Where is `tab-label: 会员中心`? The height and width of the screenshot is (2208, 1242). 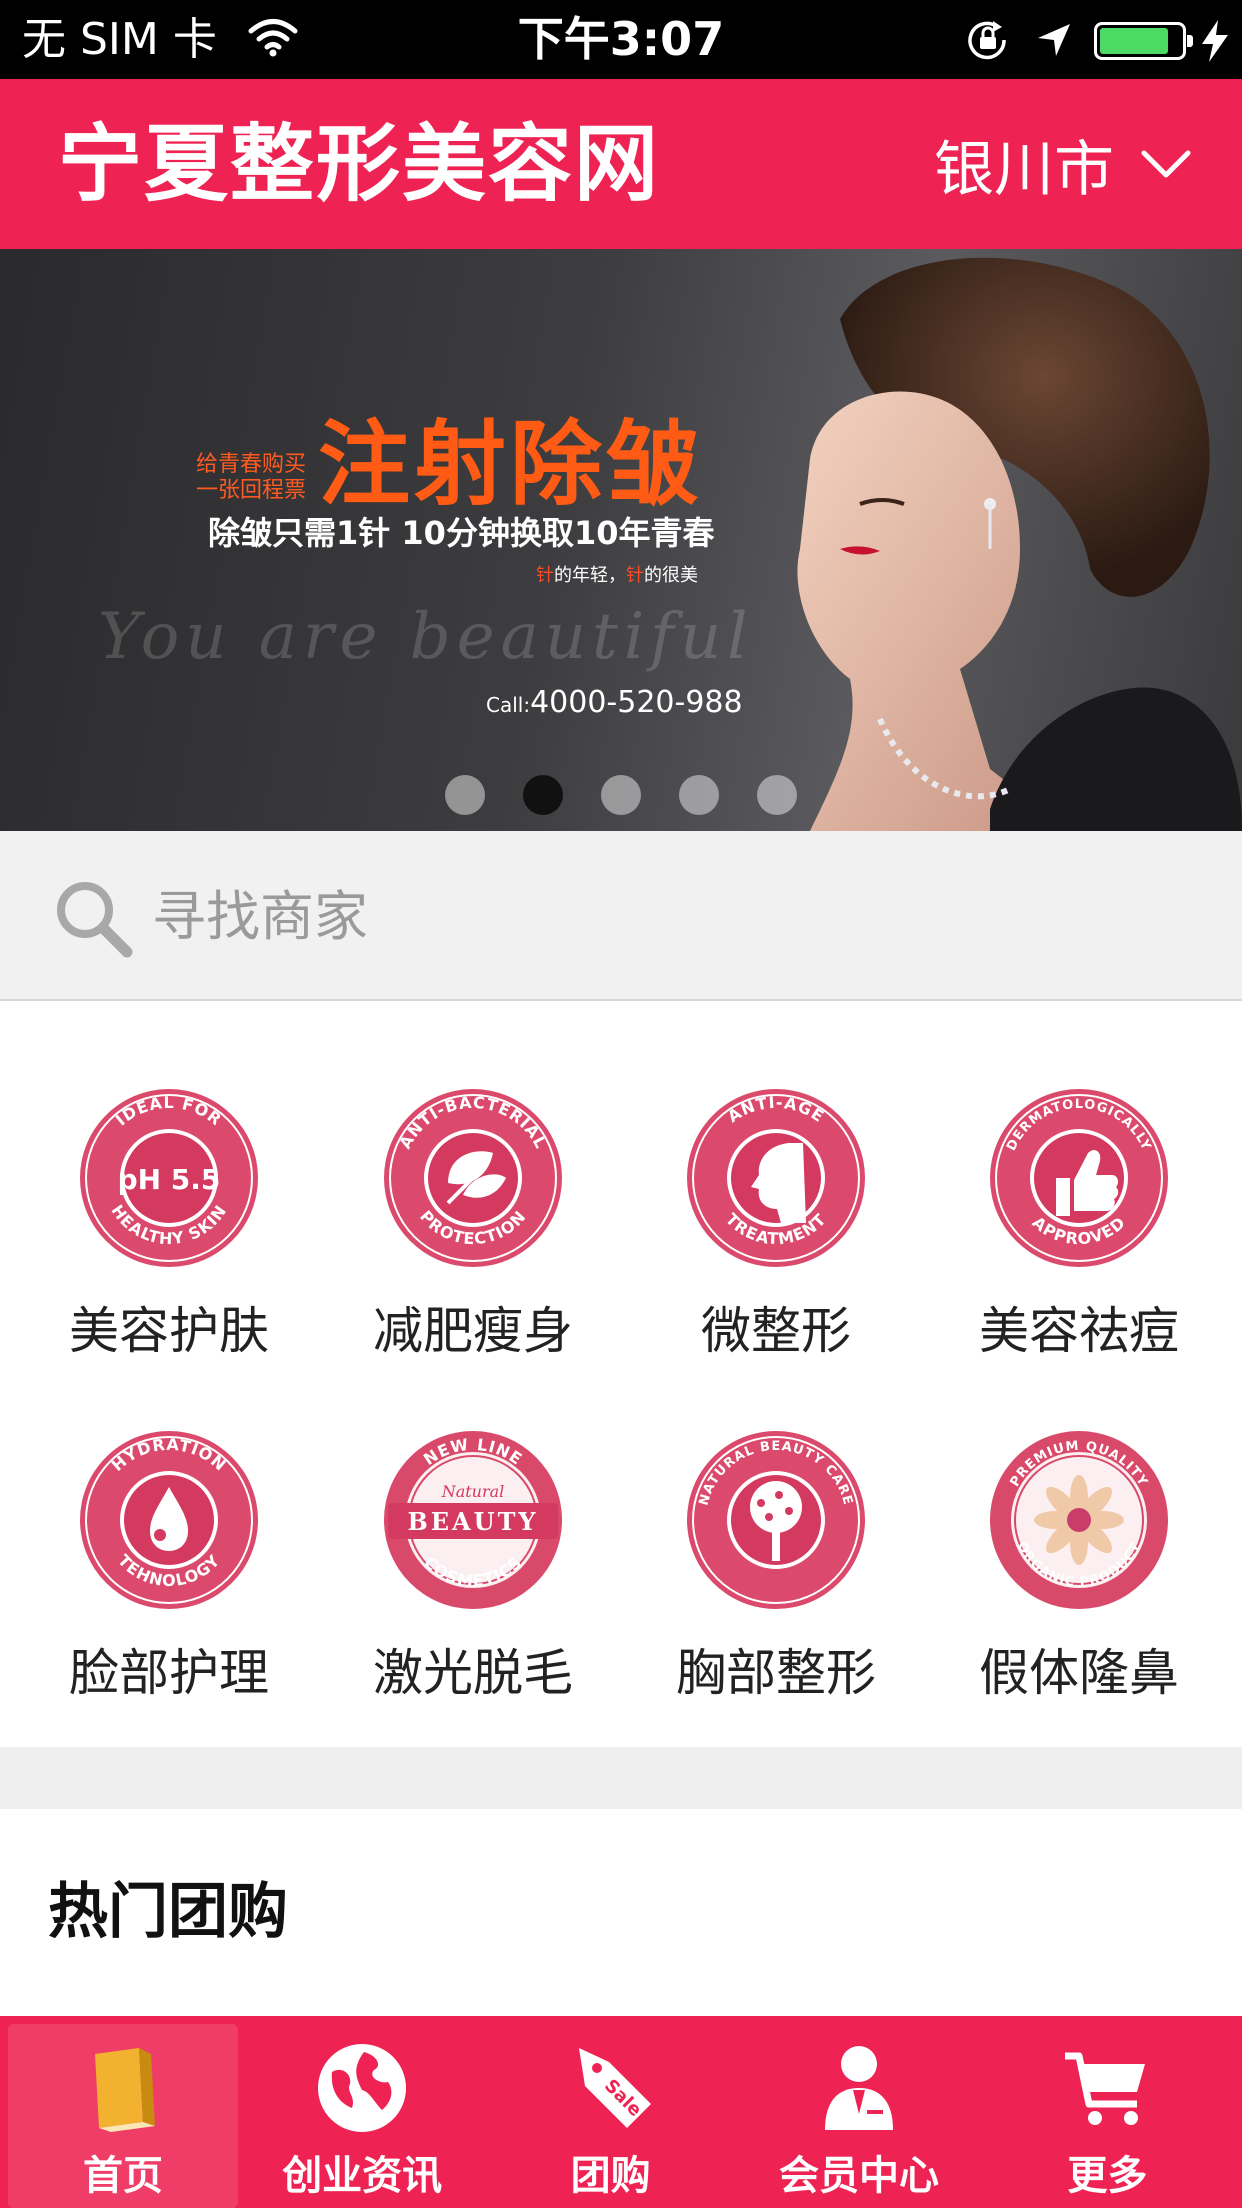
tab-label: 会员中心 is located at coordinates (858, 2176).